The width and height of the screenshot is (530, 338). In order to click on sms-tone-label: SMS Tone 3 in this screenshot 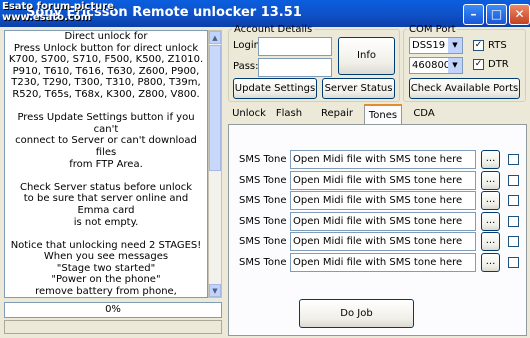, I will do `click(268, 200)`.